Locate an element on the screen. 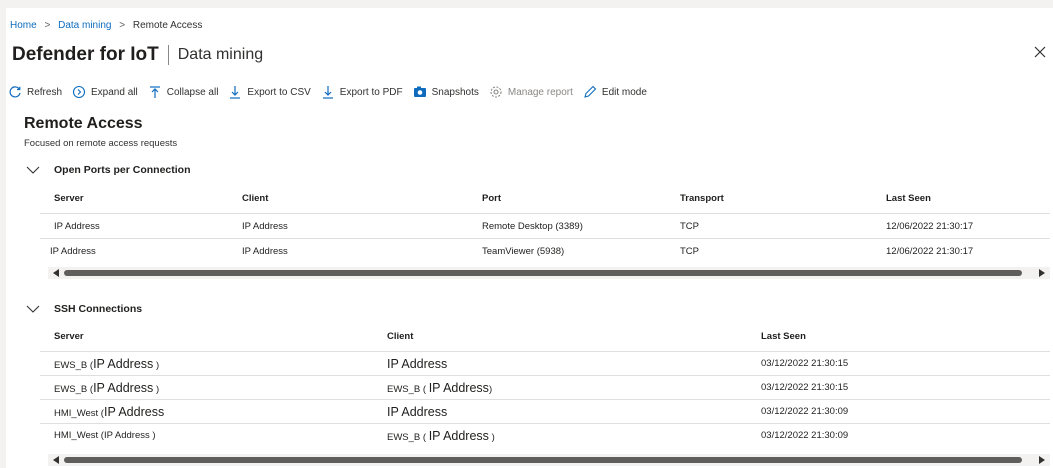 The image size is (1053, 468). edit-mode-button: Edit mode is located at coordinates (615, 92).